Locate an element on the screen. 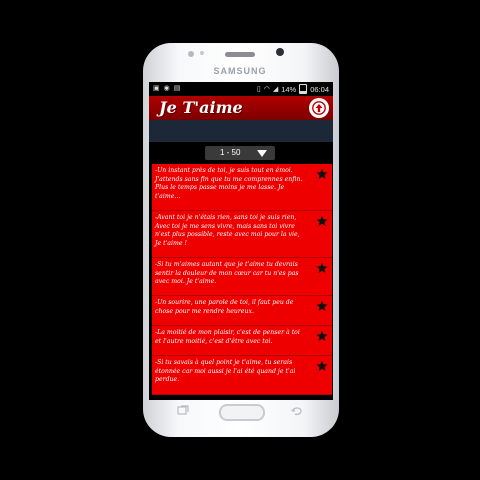  page-range-dropdown: 1 - 50 is located at coordinates (240, 153).